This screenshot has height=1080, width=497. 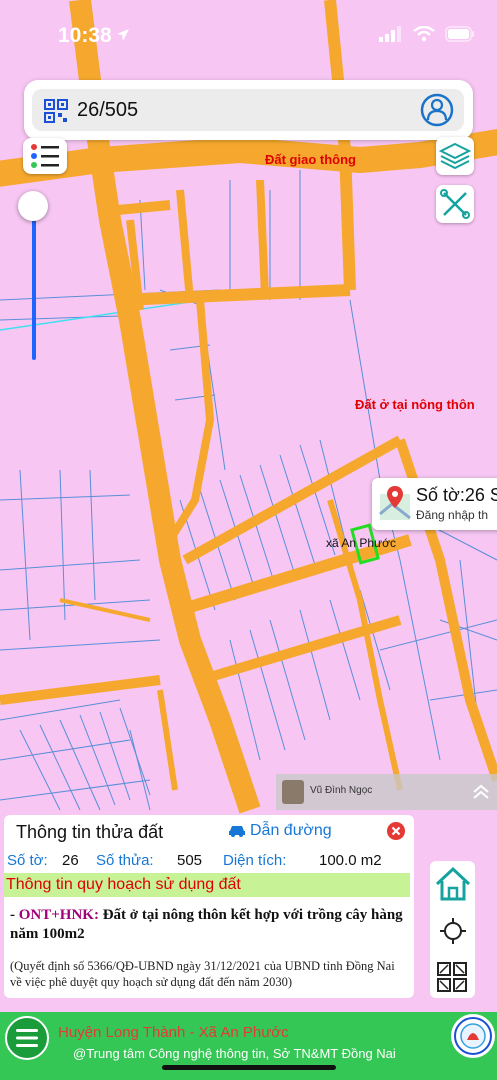 I want to click on sheet-value: 26, so click(x=70, y=860).